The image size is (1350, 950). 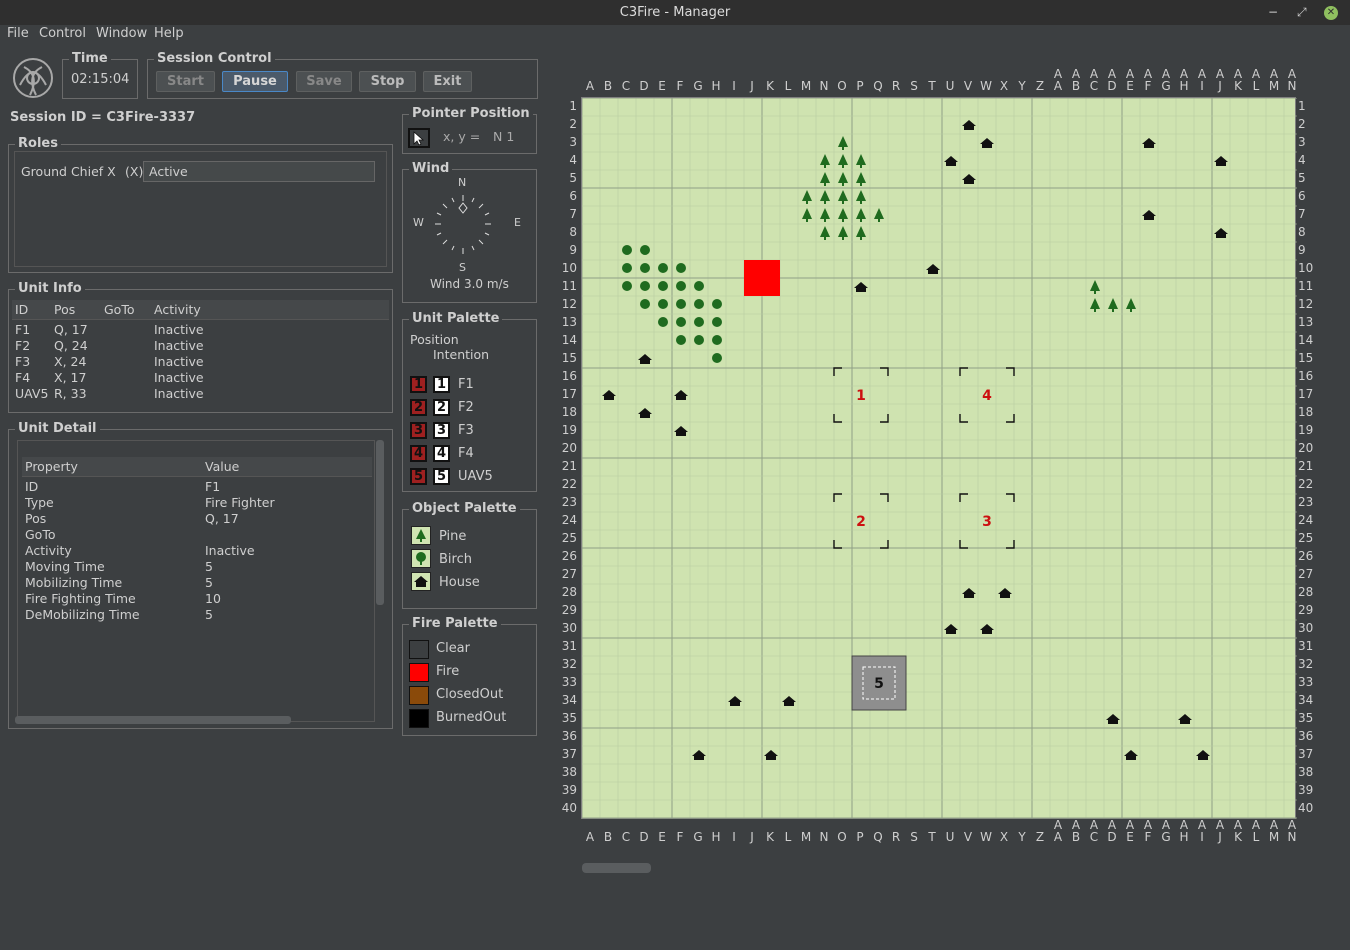 What do you see at coordinates (197, 487) in the screenshot?
I see `table-row: ID F1` at bounding box center [197, 487].